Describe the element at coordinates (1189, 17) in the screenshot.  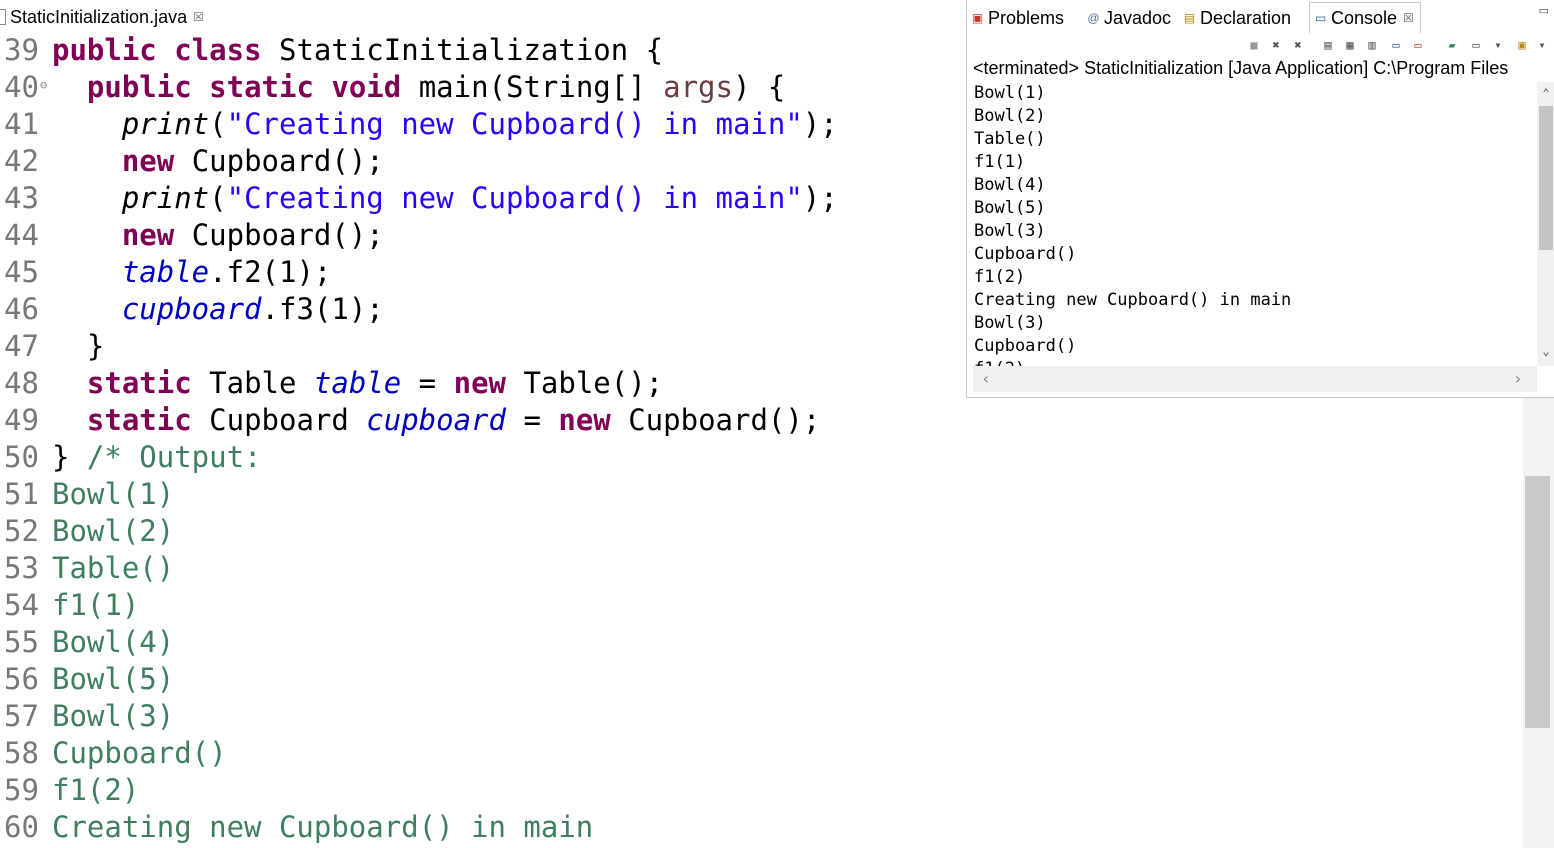
I see `declaration-icon: ▤` at that location.